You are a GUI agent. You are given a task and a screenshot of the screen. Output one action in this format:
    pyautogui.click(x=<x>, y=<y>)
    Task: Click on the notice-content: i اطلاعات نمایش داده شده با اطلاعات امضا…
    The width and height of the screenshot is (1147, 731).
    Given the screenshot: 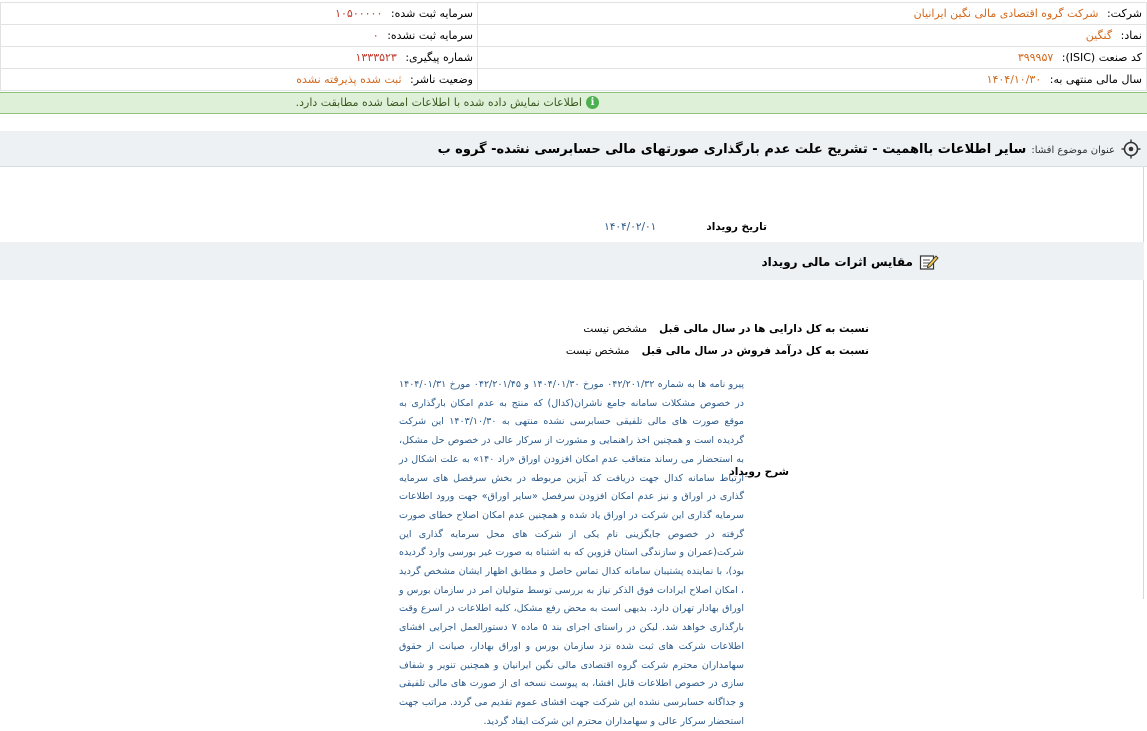 What is the action you would take?
    pyautogui.click(x=447, y=102)
    